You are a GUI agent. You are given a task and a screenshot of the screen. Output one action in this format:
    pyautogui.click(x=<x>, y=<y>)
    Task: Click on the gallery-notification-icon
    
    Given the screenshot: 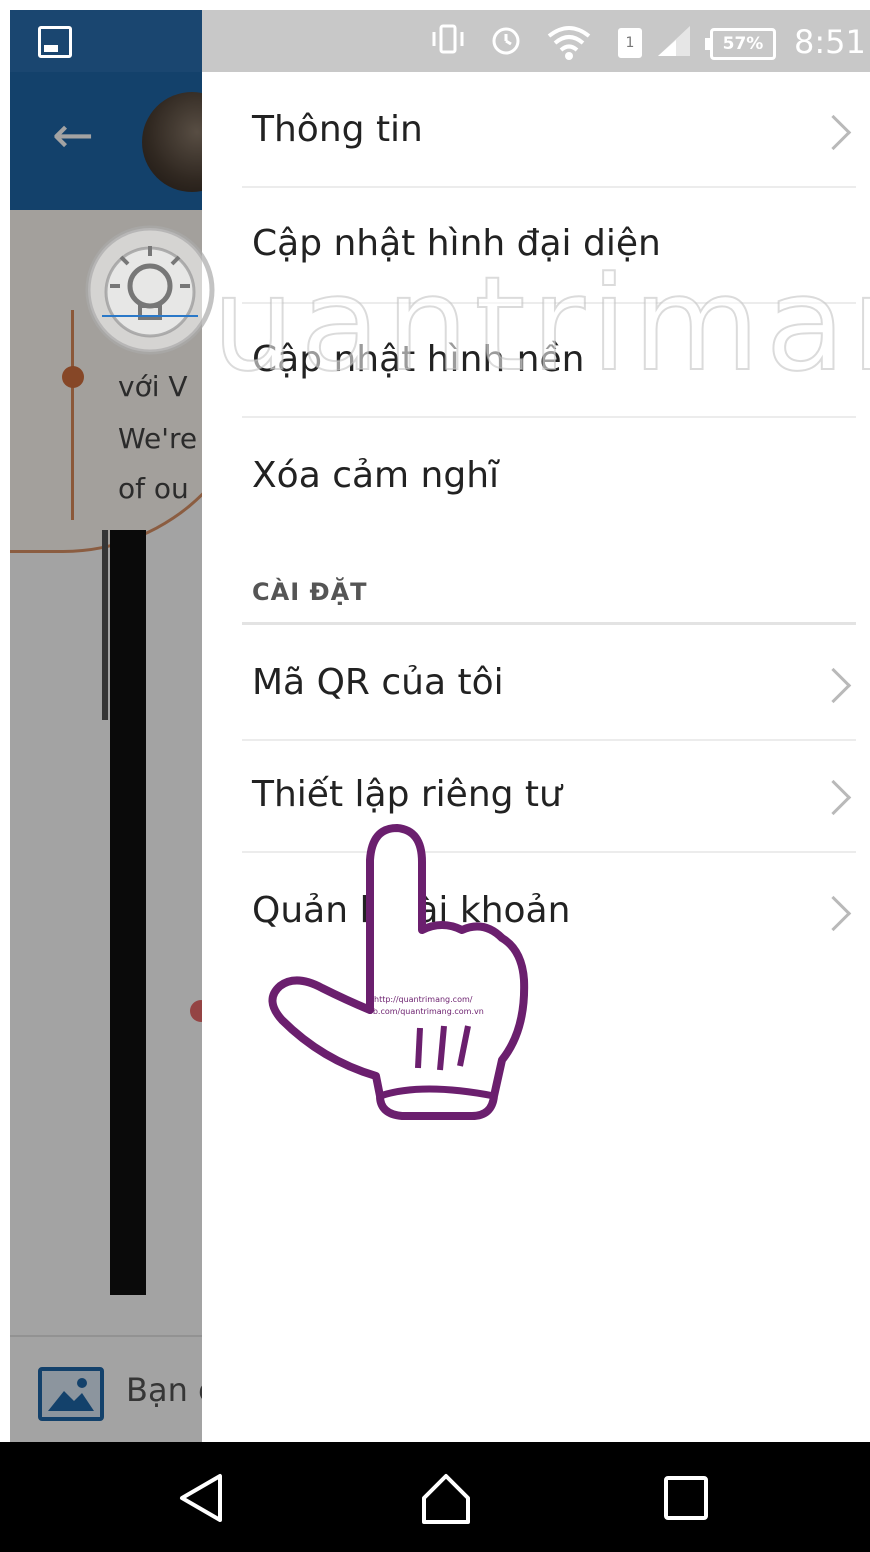 What is the action you would take?
    pyautogui.click(x=55, y=42)
    